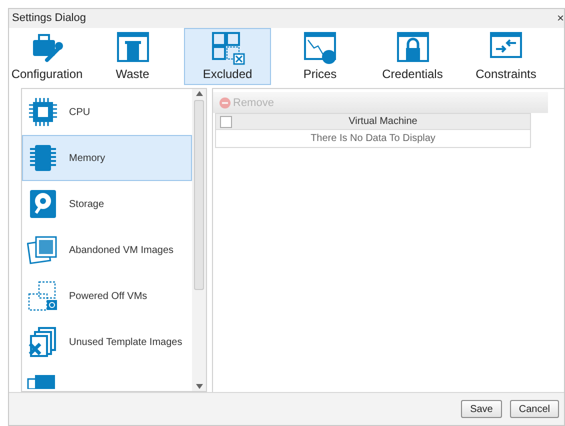 The image size is (565, 426). Describe the element at coordinates (107, 296) in the screenshot. I see `sidebar-item: Powered Off VMs` at that location.